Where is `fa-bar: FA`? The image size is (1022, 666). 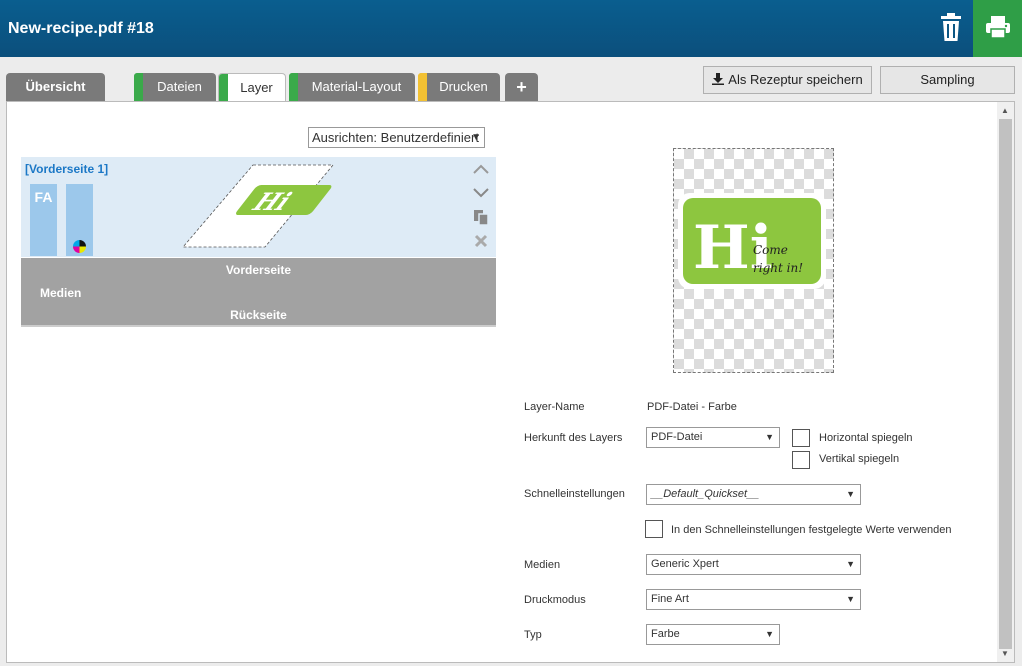
fa-bar: FA is located at coordinates (43, 220).